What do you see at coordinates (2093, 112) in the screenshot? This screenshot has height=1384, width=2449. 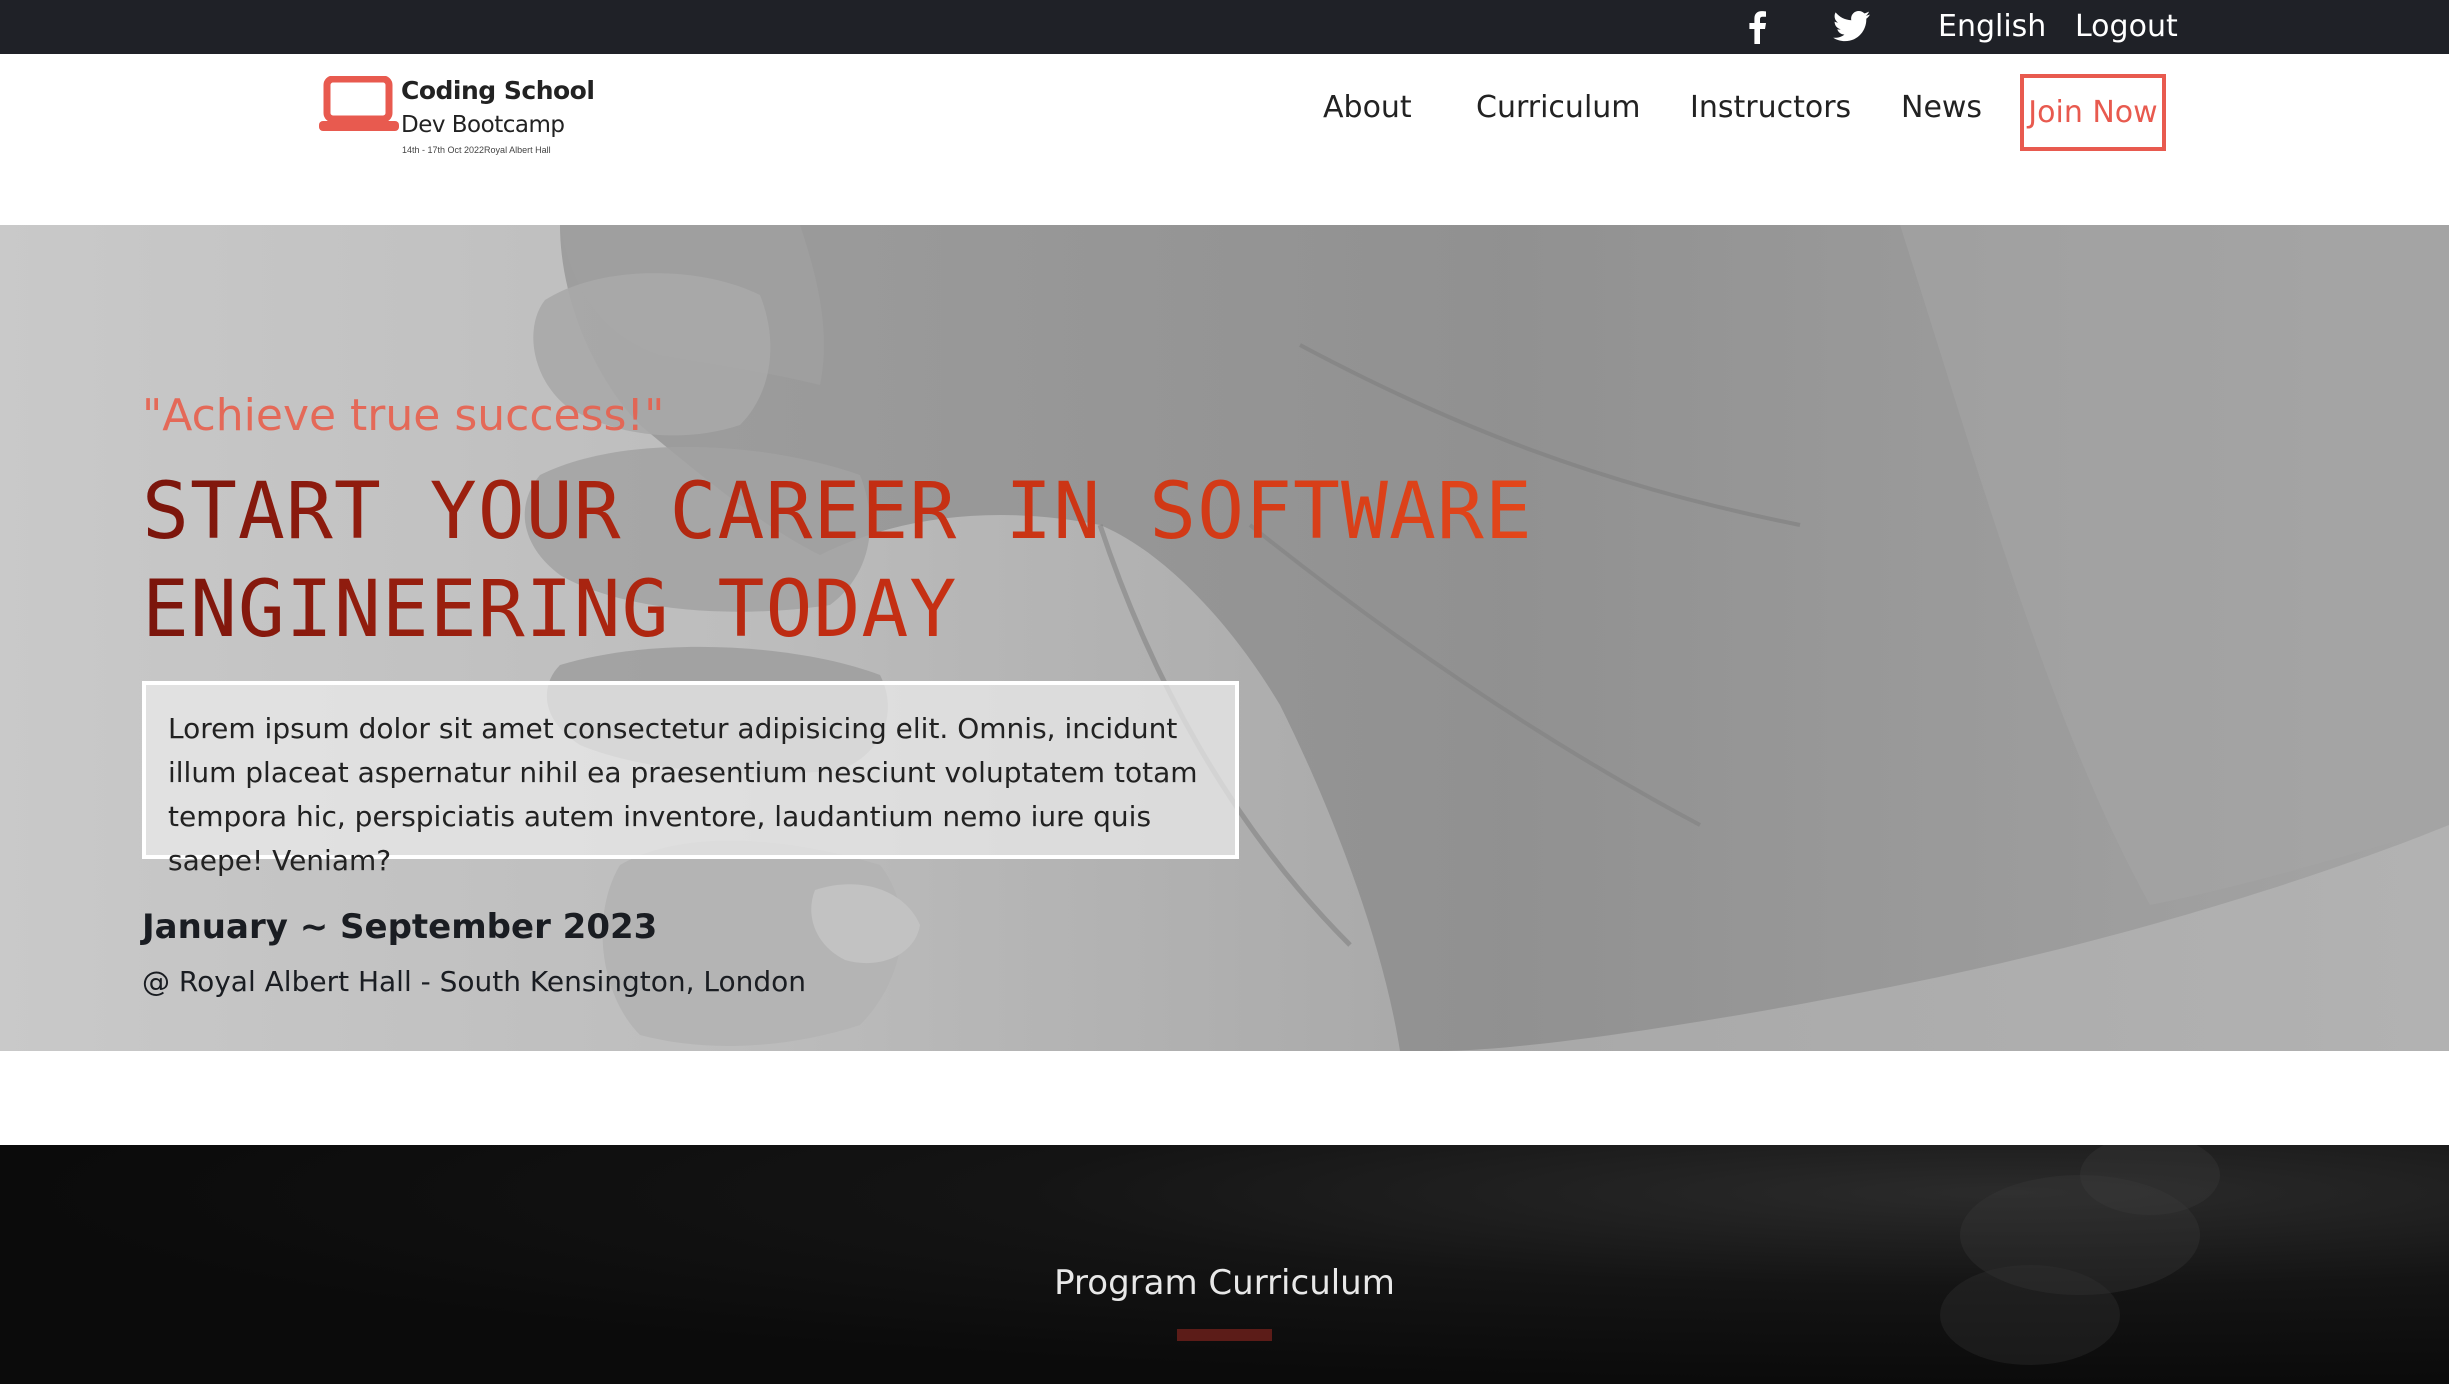 I see `join-now-button: Join Now` at bounding box center [2093, 112].